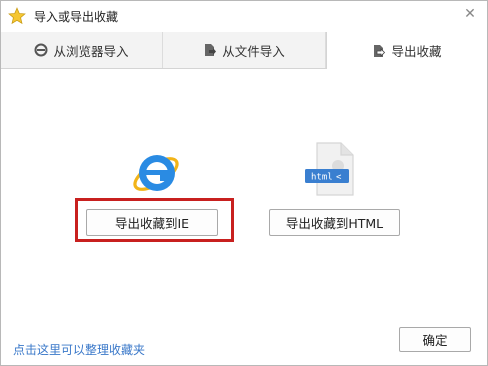  Describe the element at coordinates (156, 173) in the screenshot. I see `ie-logo-icon` at that location.